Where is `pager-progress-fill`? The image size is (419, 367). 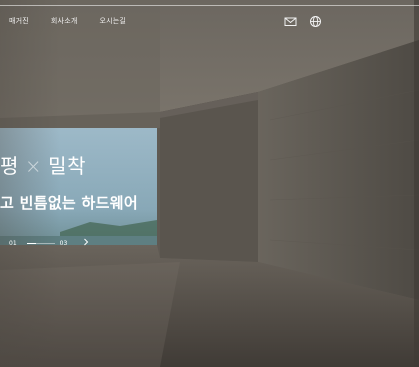
pager-progress-fill is located at coordinates (31, 243).